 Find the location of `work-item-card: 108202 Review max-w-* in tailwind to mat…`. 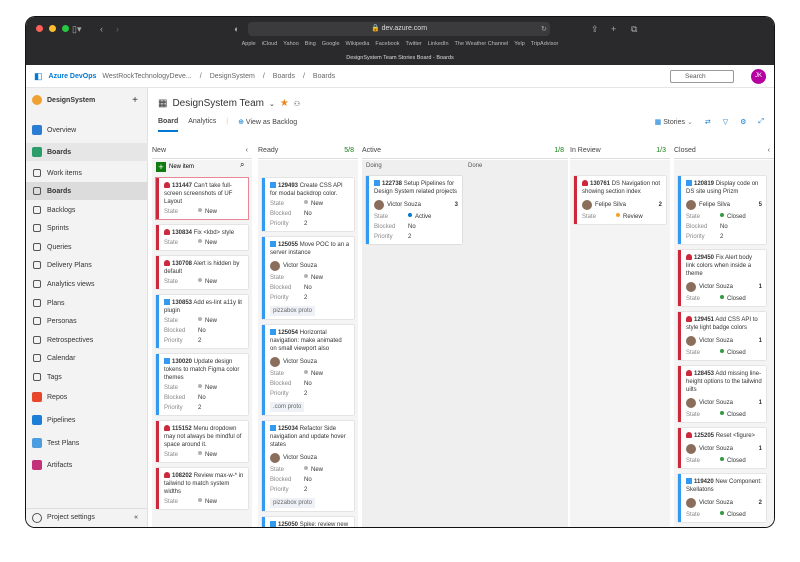

work-item-card: 108202 Review max-w-* in tailwind to mat… is located at coordinates (202, 488).